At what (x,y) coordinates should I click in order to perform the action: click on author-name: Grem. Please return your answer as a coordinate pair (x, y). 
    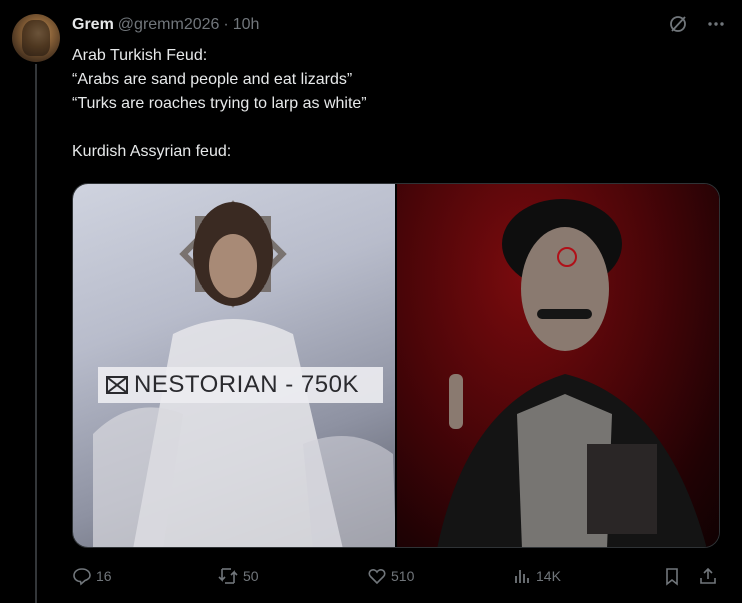
    Looking at the image, I should click on (93, 25).